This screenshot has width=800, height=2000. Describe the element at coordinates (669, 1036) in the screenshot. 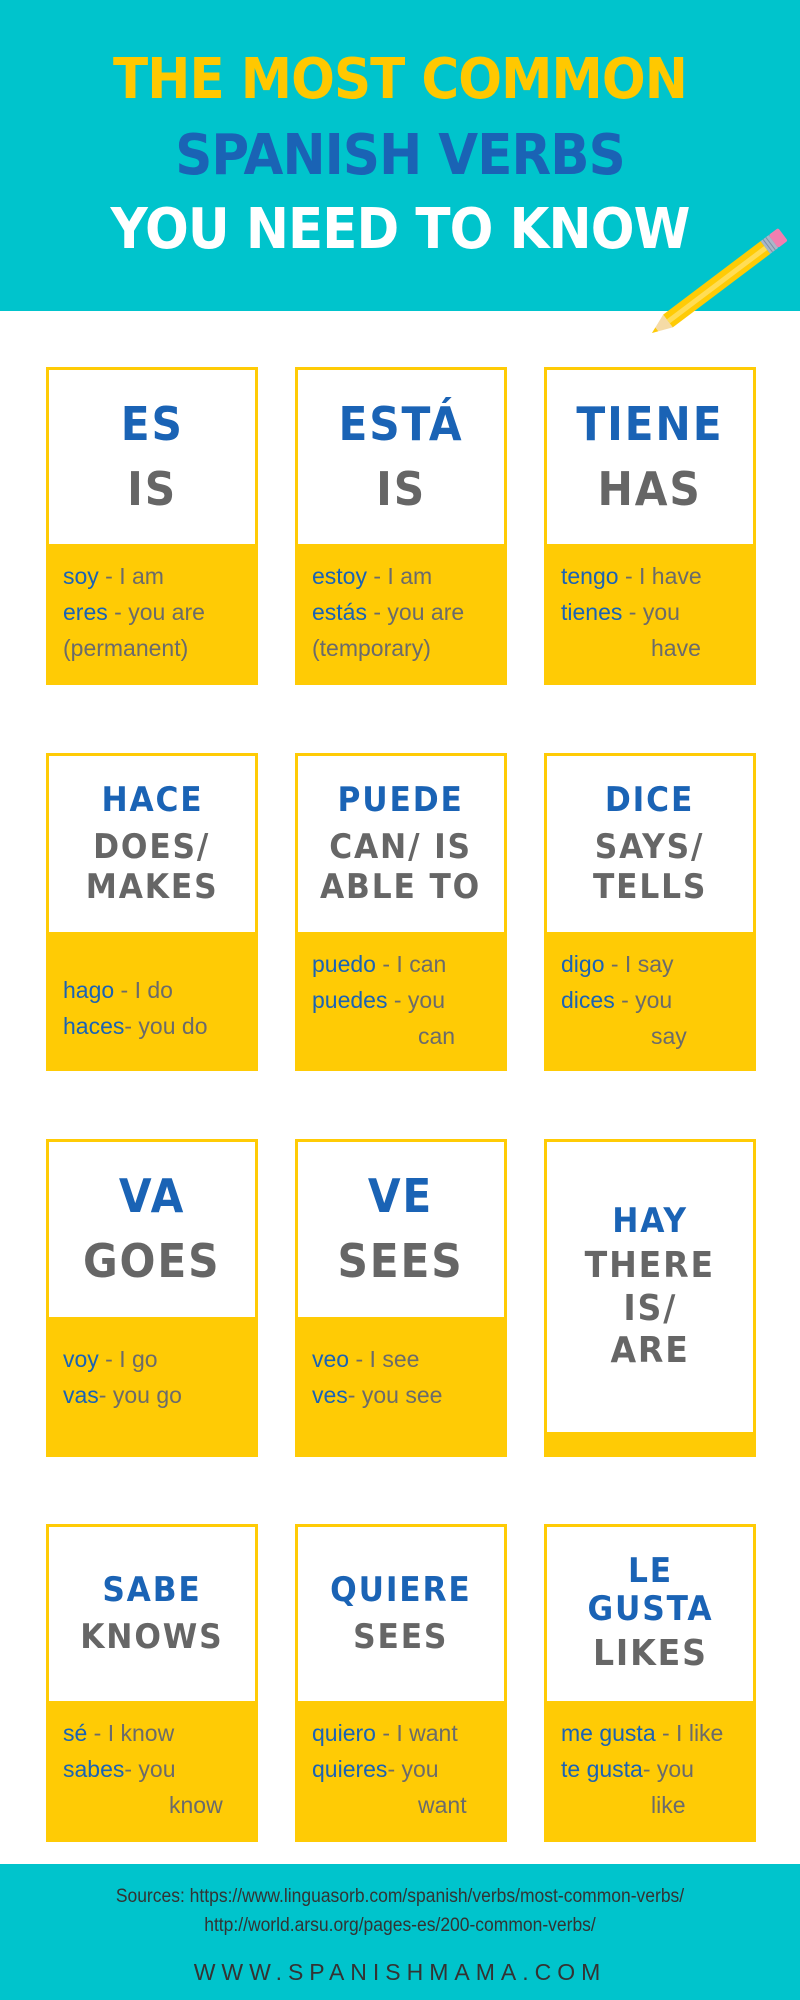

I see `english-translation: say` at that location.